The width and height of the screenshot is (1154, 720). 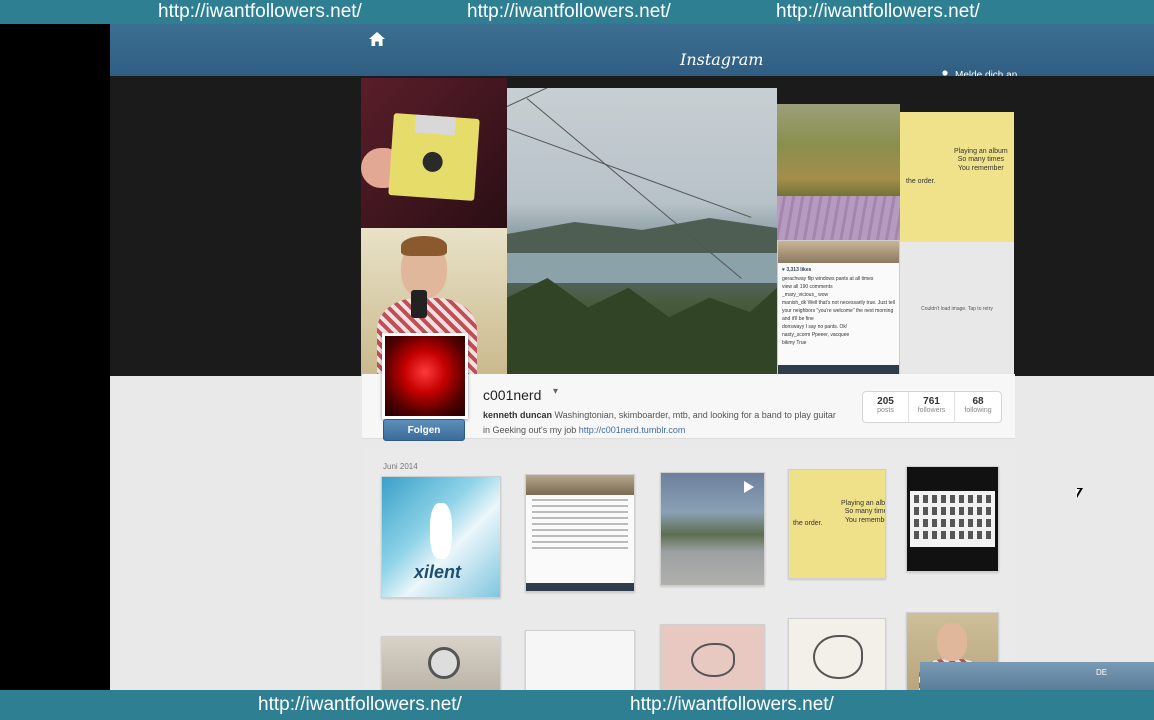 I want to click on post-comment: and it'll be fine, so click(x=798, y=319).